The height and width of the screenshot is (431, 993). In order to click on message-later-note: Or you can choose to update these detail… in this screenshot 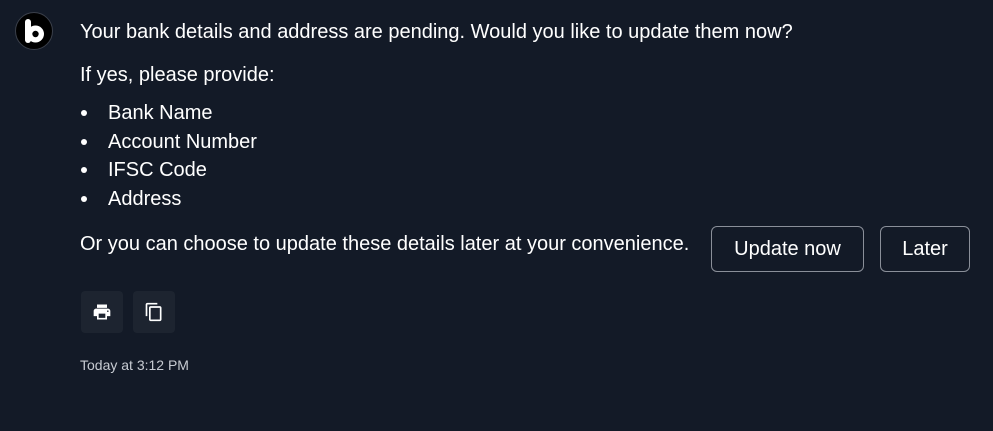, I will do `click(385, 244)`.